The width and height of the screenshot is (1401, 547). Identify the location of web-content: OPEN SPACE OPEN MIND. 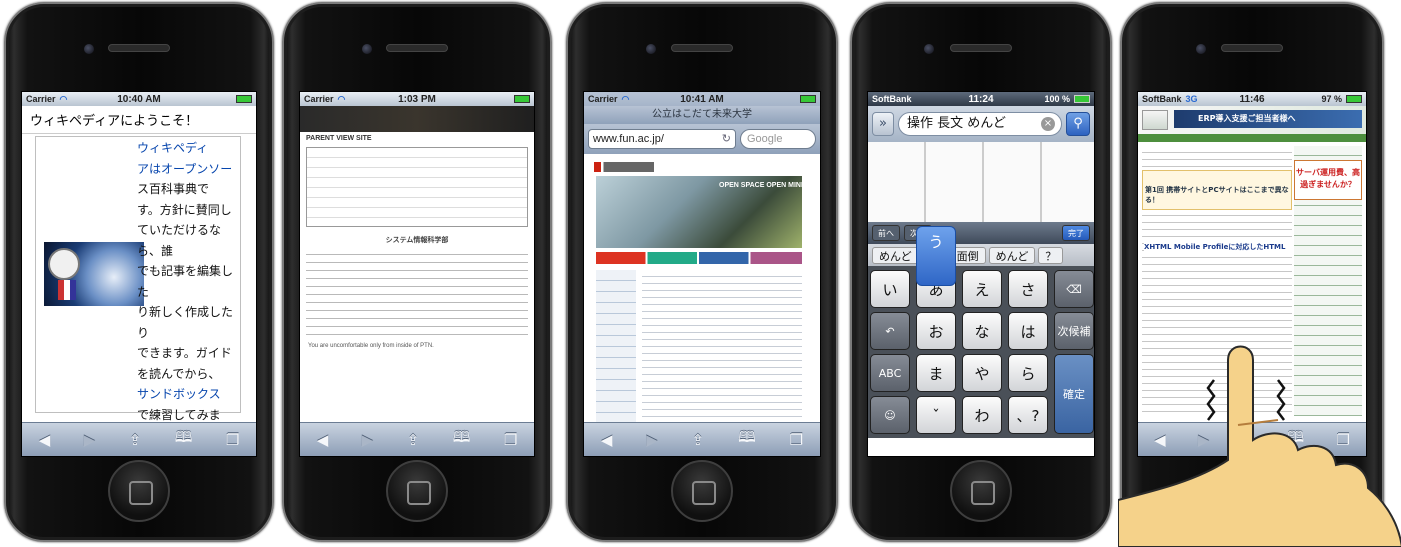
(702, 296).